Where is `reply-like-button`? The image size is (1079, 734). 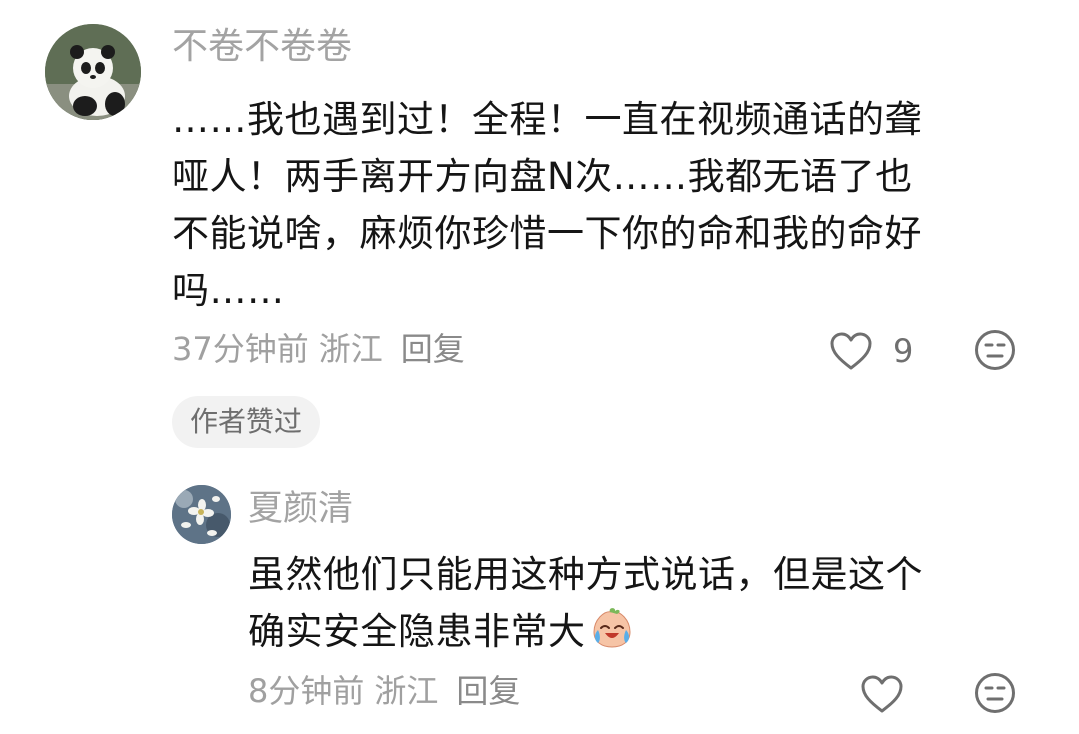 reply-like-button is located at coordinates (882, 694).